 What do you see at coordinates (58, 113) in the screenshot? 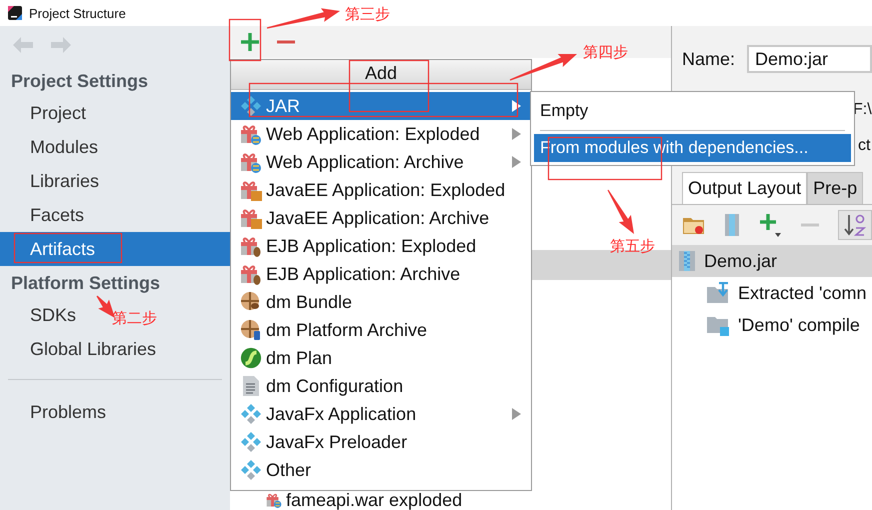
I see `sidebar-item: Project` at bounding box center [58, 113].